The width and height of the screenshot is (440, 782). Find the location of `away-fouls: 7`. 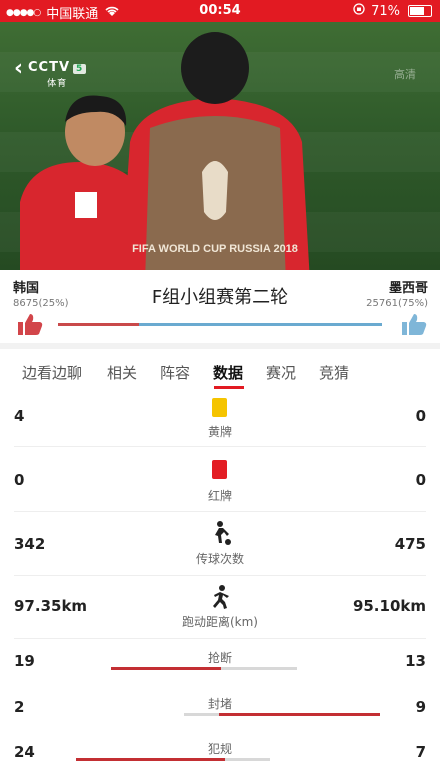

away-fouls: 7 is located at coordinates (420, 752).